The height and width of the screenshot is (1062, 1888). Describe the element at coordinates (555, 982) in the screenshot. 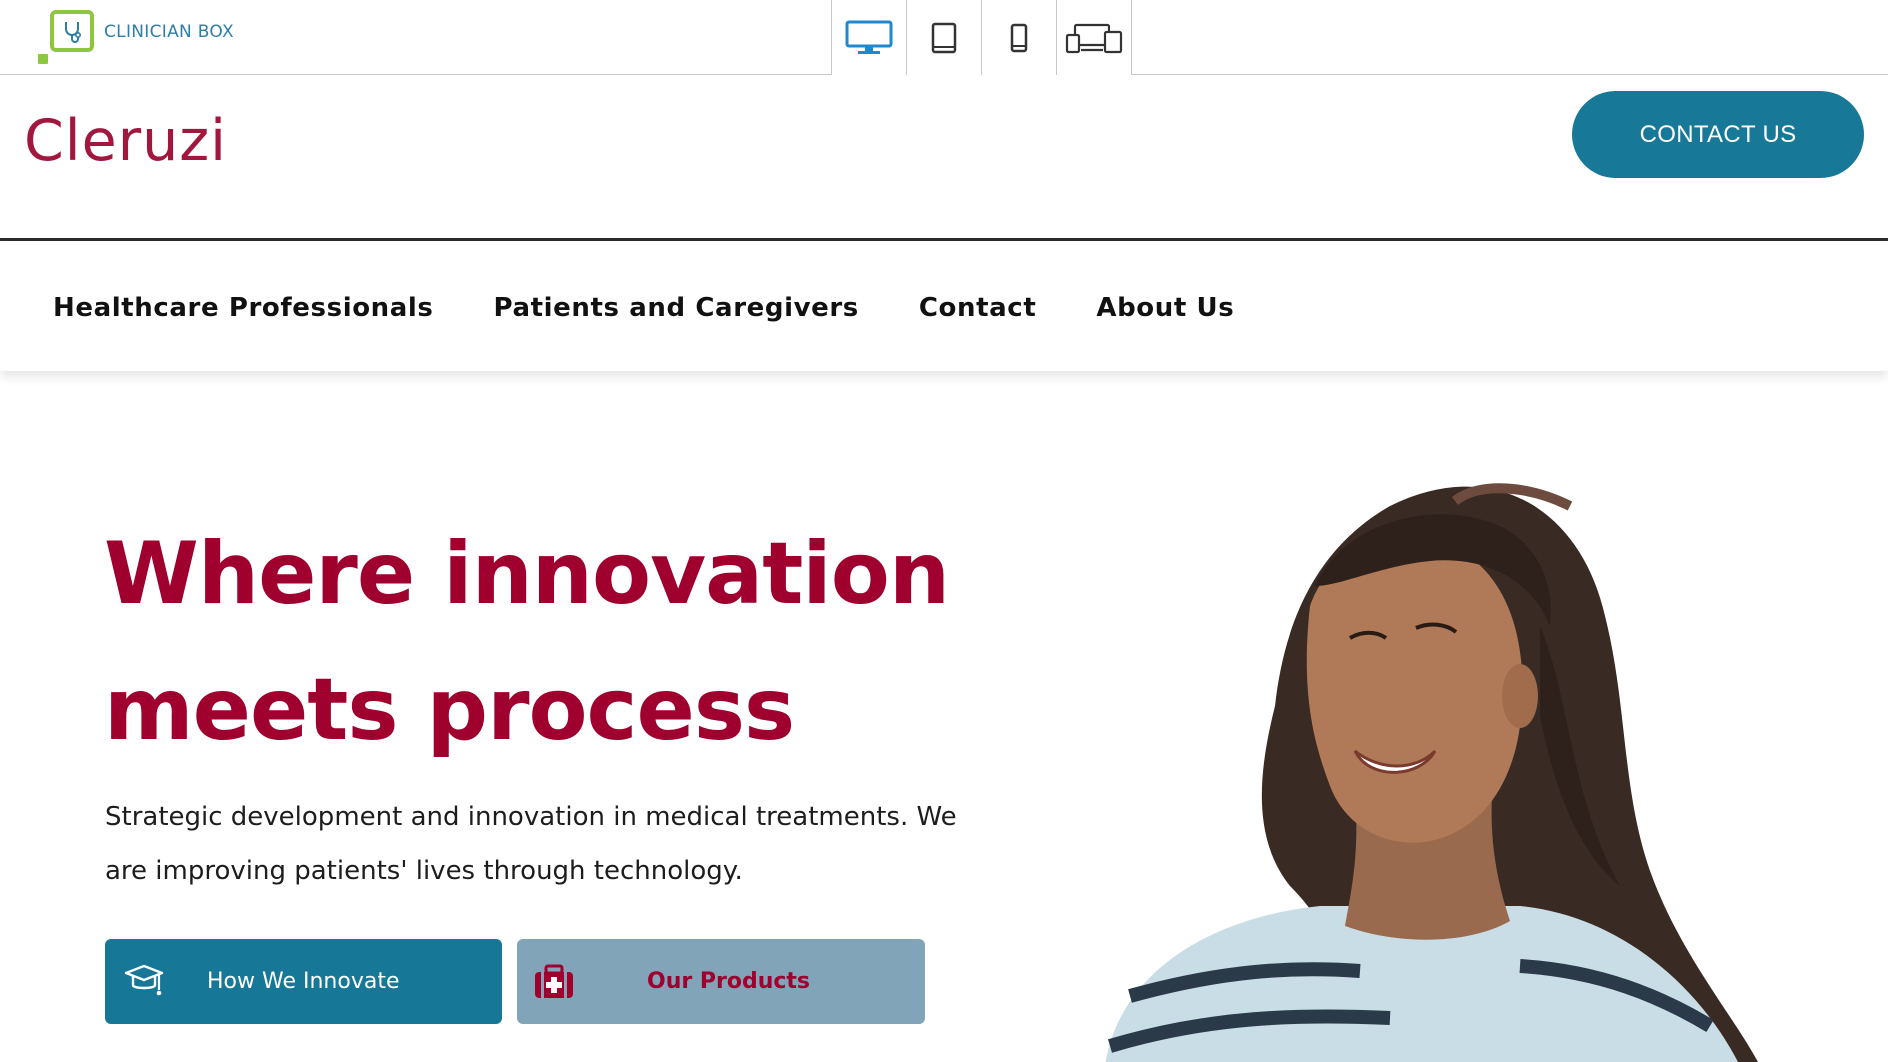

I see `medical-kit-icon` at that location.